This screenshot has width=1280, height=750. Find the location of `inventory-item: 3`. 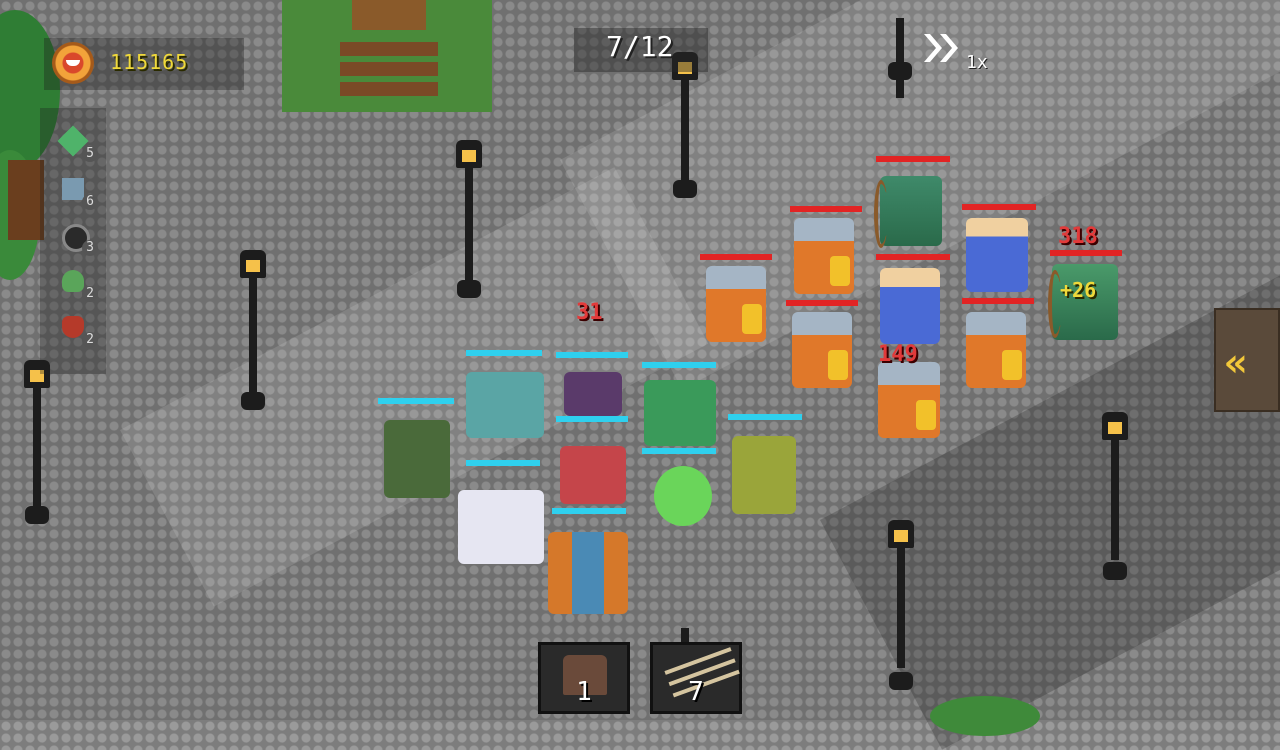

inventory-item: 3 is located at coordinates (80, 242).